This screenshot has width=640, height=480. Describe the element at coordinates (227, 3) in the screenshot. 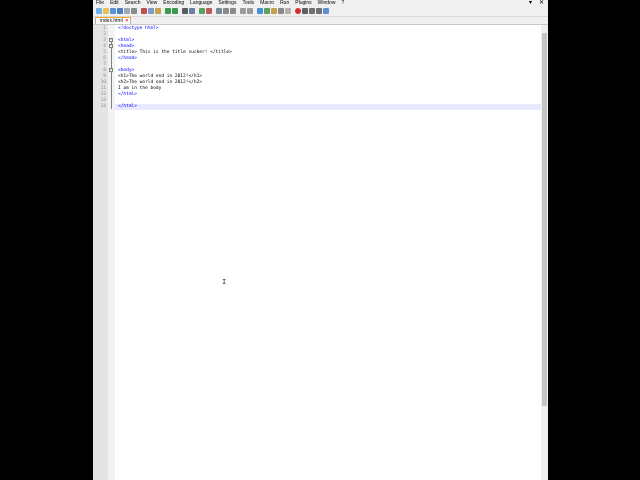

I see `menu-settings: Settings` at that location.